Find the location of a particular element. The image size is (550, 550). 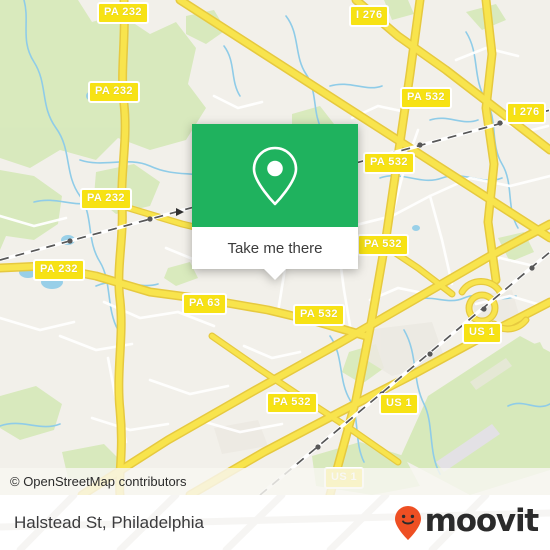

map-attribution-bar: © OpenStreetMap contributors is located at coordinates (275, 481).